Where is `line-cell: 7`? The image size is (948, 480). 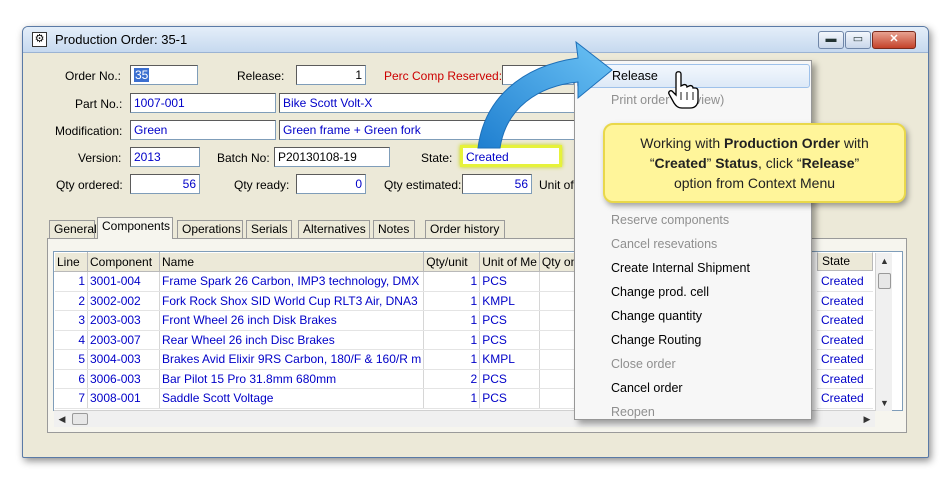
line-cell: 7 is located at coordinates (71, 398).